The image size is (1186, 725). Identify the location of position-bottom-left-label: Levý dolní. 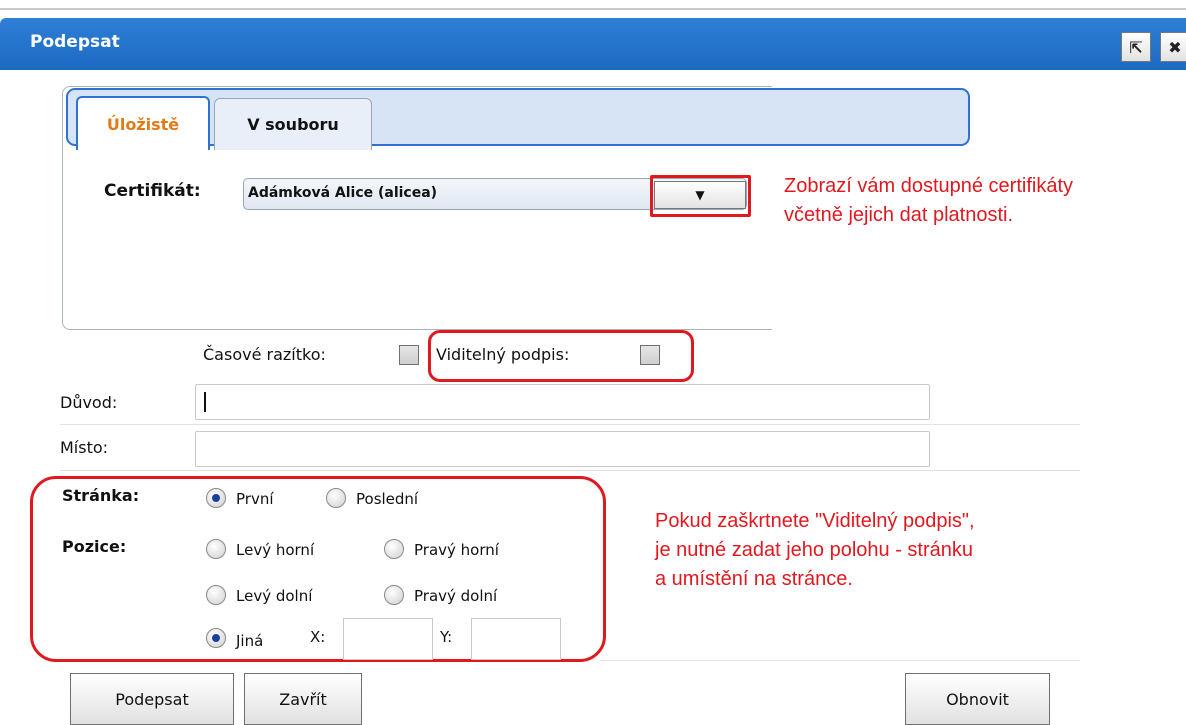
(274, 596).